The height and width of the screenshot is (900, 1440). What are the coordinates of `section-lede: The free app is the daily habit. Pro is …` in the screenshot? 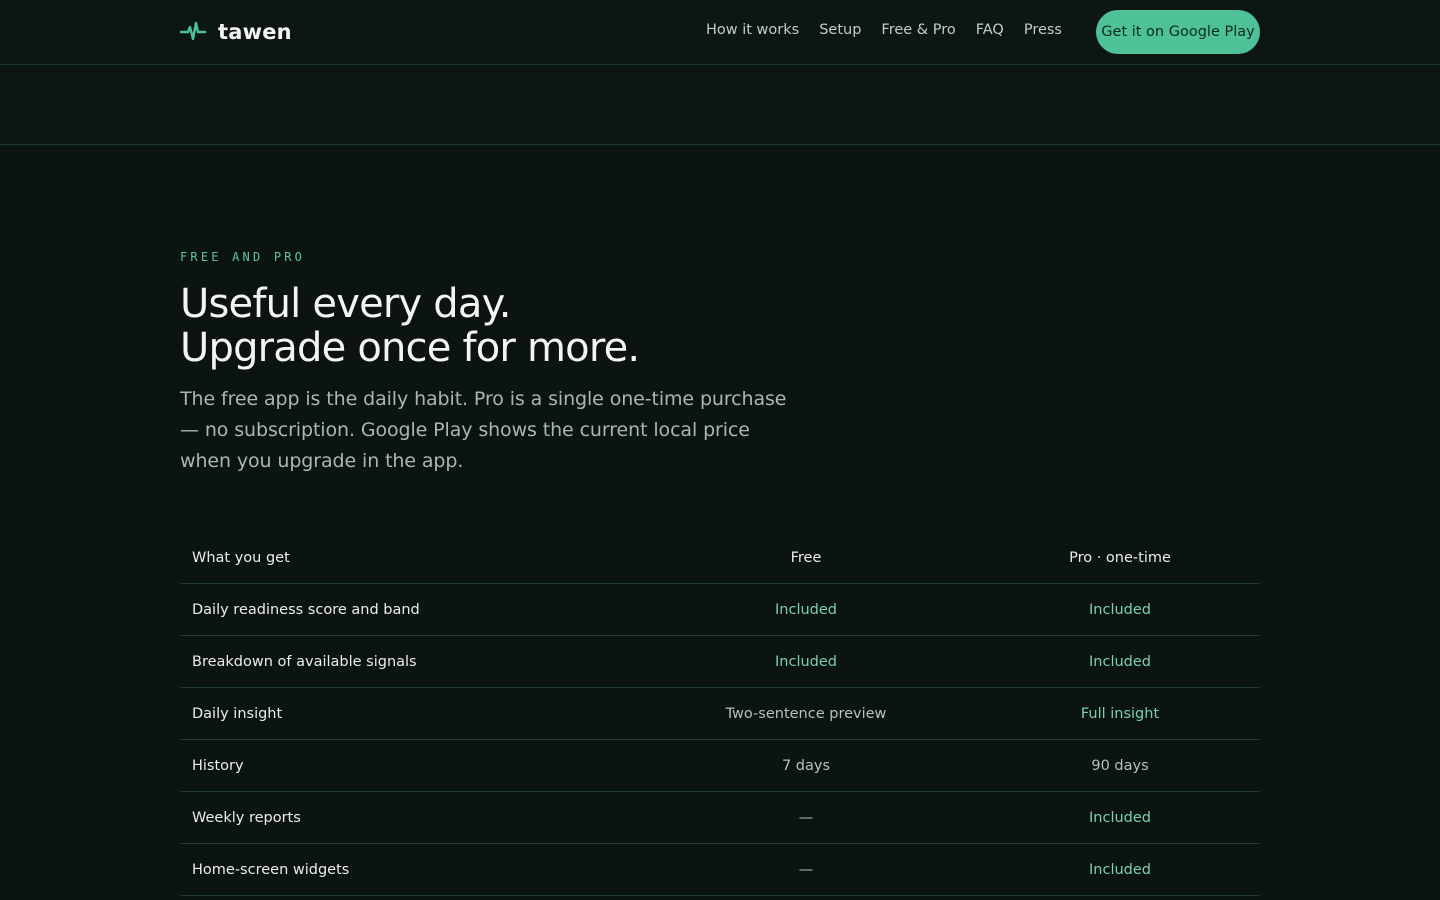 It's located at (483, 430).